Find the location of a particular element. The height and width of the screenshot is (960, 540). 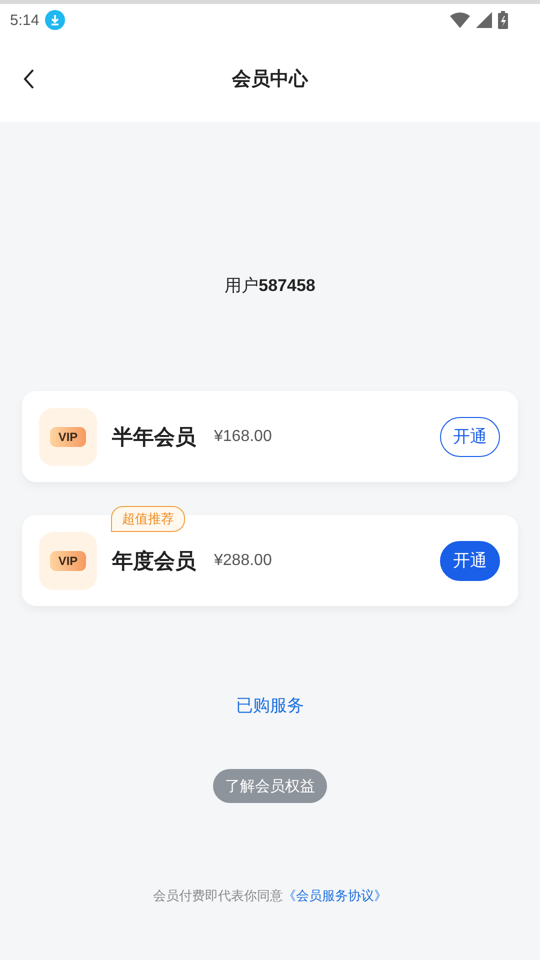

signal-icon is located at coordinates (484, 20).